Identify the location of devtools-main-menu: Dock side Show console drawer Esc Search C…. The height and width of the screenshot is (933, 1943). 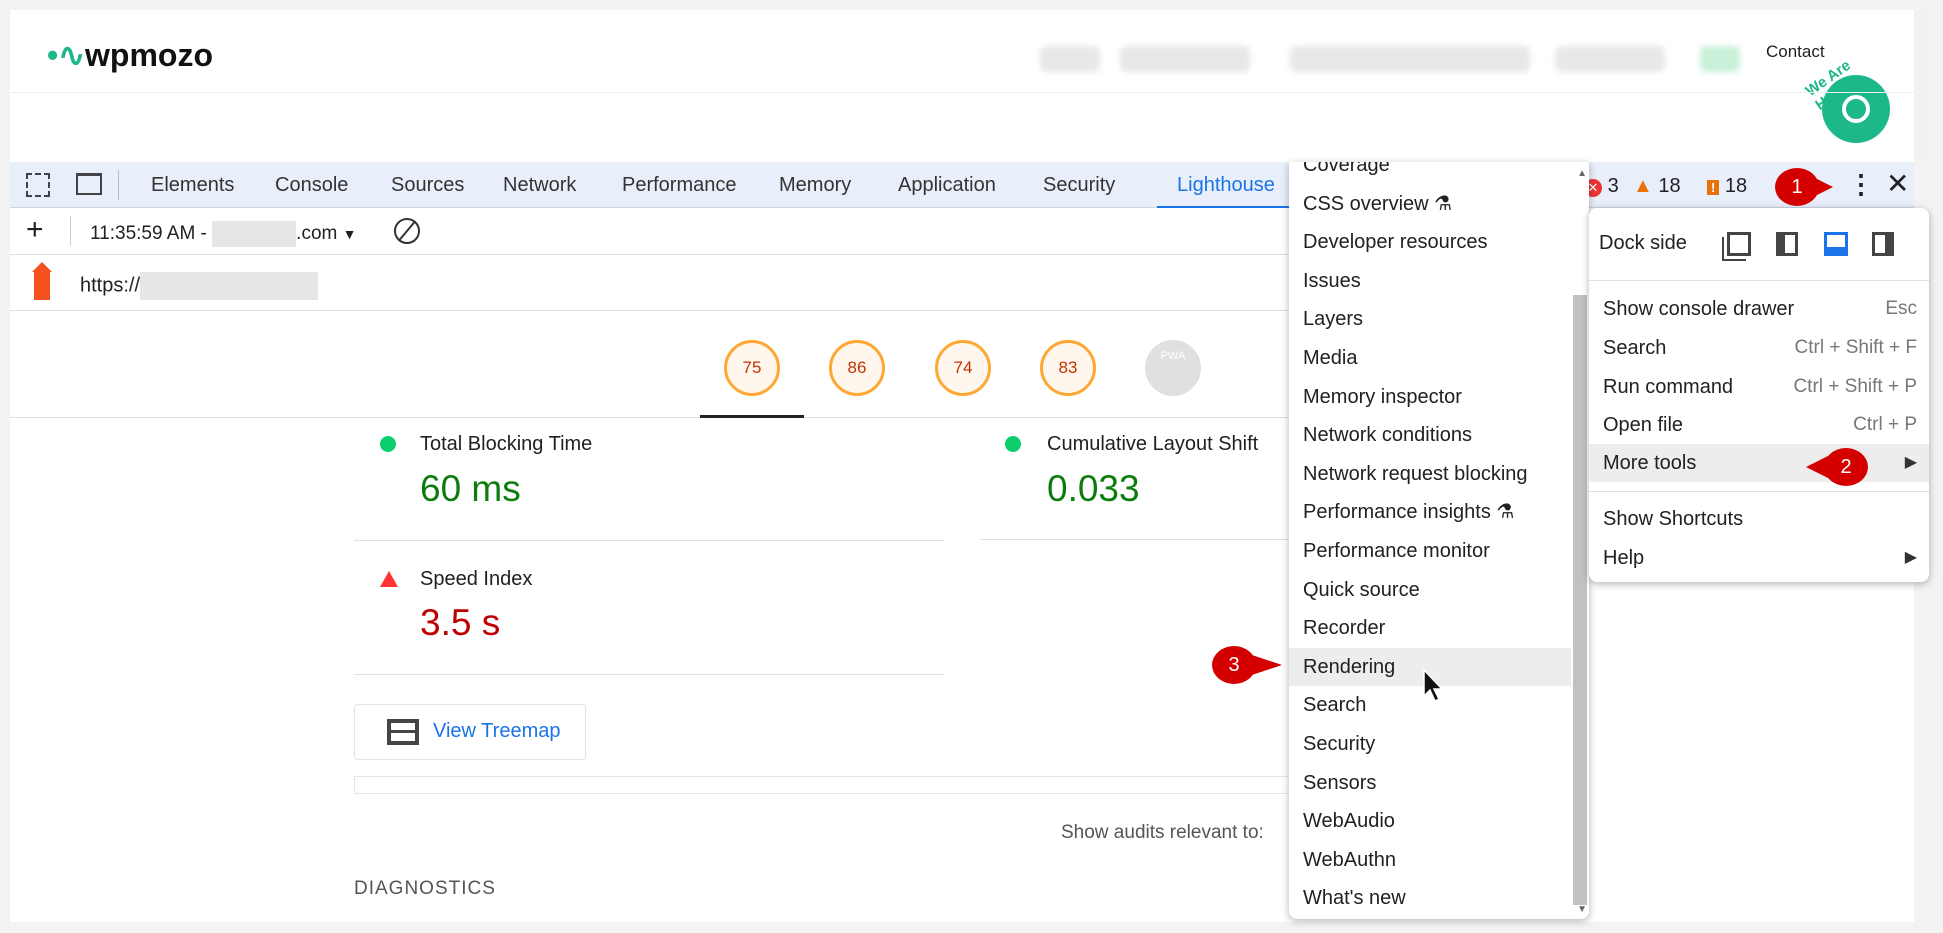
(1759, 395).